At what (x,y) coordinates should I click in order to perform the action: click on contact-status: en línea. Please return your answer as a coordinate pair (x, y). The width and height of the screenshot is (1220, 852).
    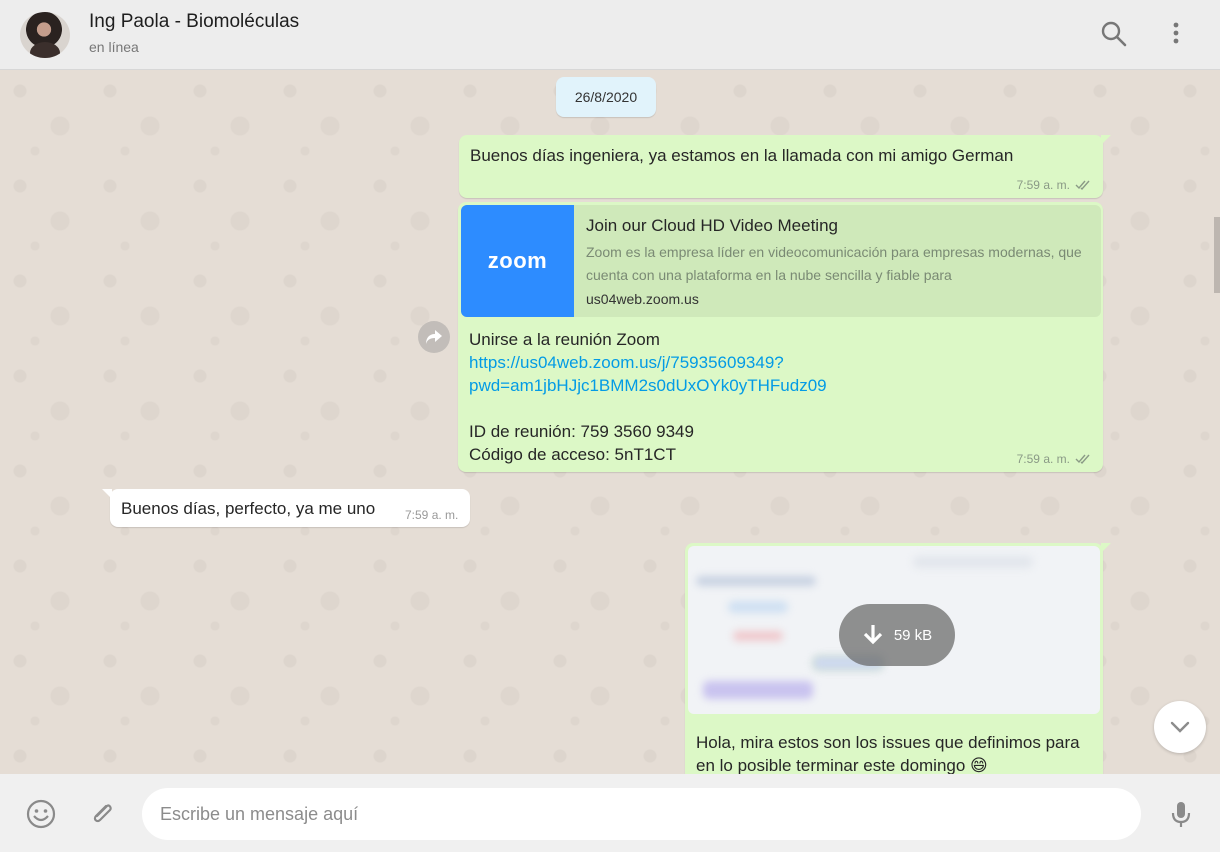
    Looking at the image, I should click on (114, 47).